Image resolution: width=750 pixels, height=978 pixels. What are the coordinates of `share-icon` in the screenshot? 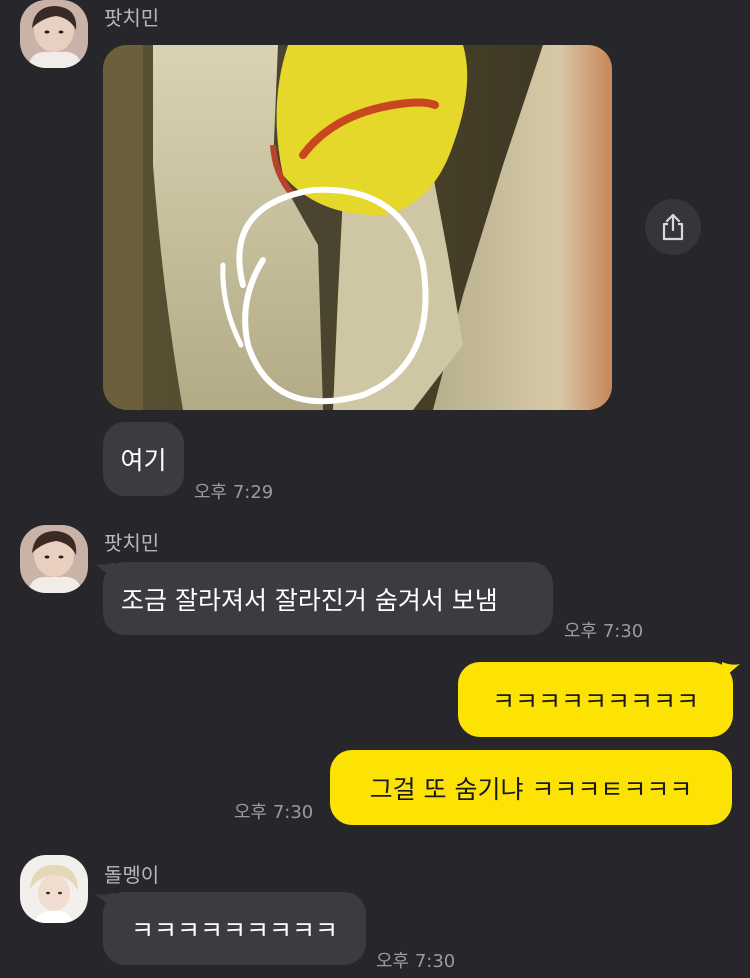 It's located at (673, 227).